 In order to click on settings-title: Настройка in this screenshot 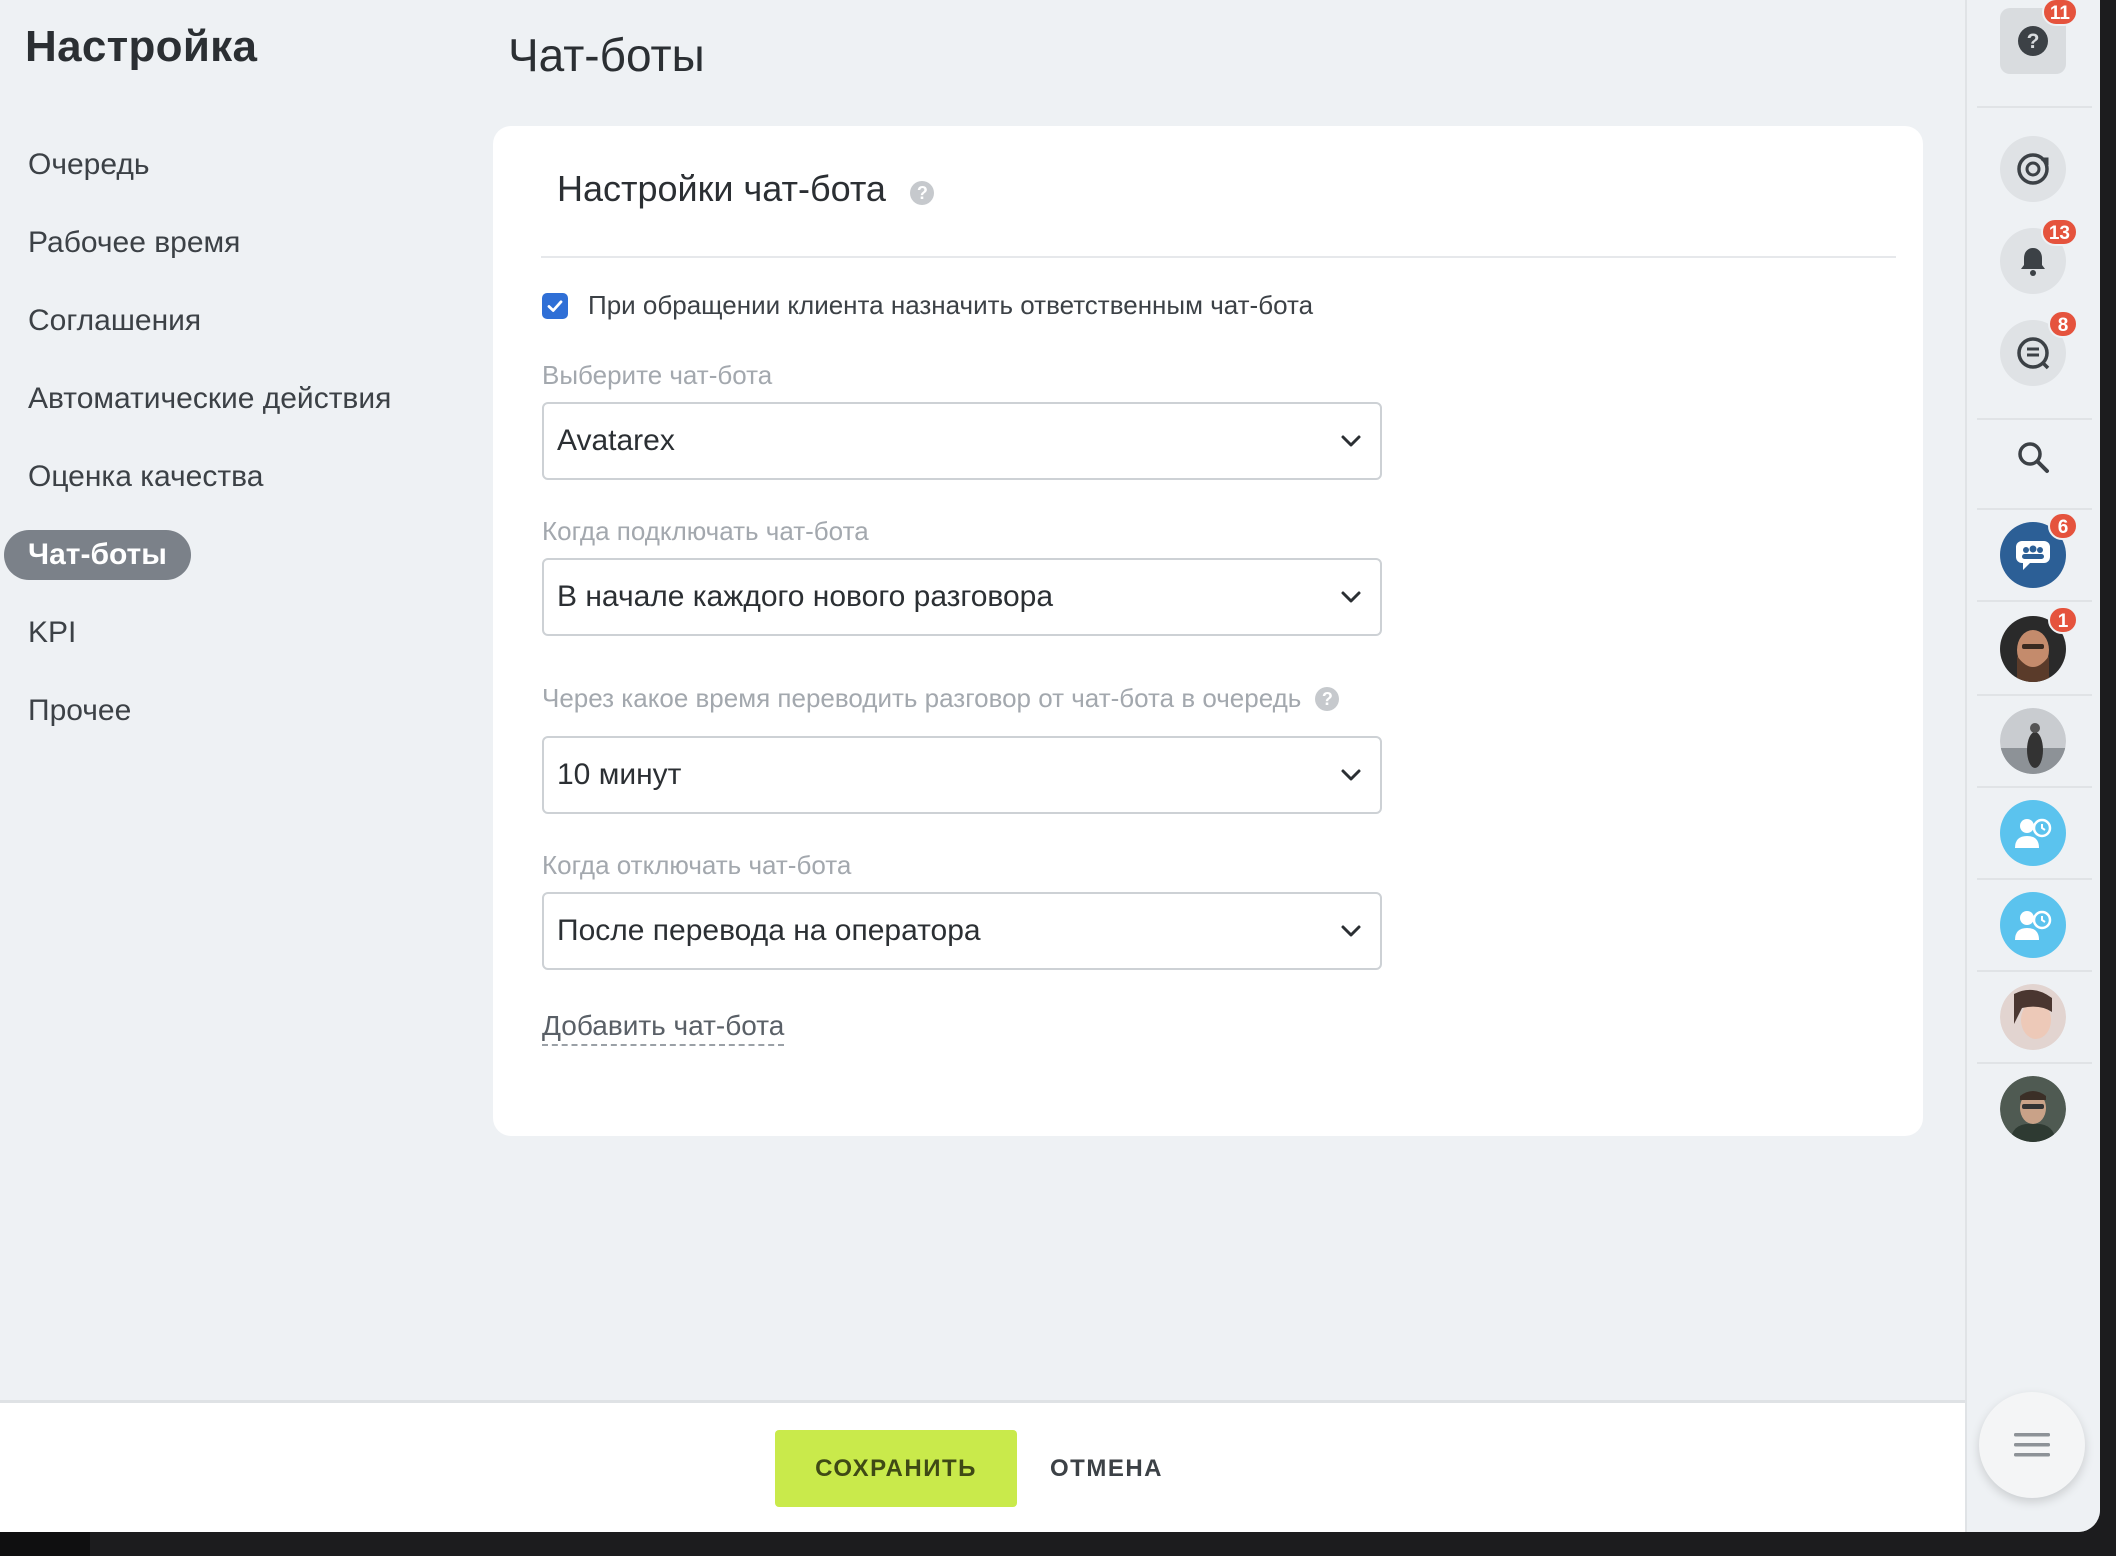, I will do `click(141, 46)`.